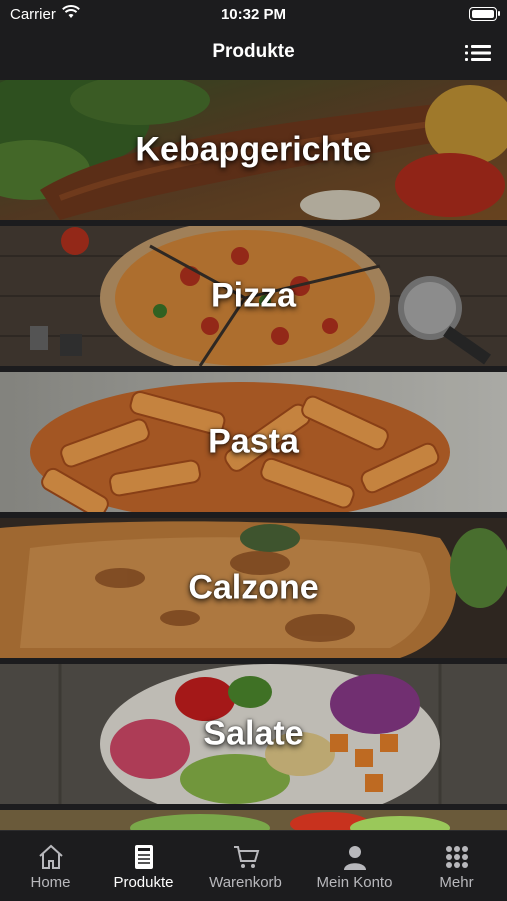  I want to click on tab-label: Mein Konto, so click(354, 882).